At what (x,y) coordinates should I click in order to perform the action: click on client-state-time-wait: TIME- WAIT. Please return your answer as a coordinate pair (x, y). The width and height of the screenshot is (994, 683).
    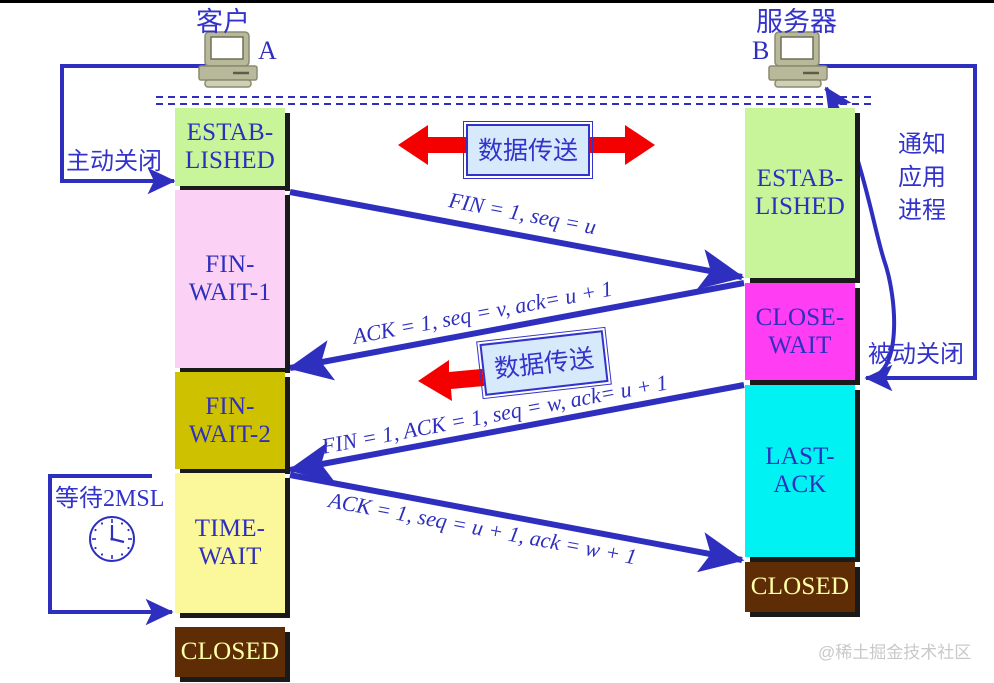
    Looking at the image, I should click on (230, 543).